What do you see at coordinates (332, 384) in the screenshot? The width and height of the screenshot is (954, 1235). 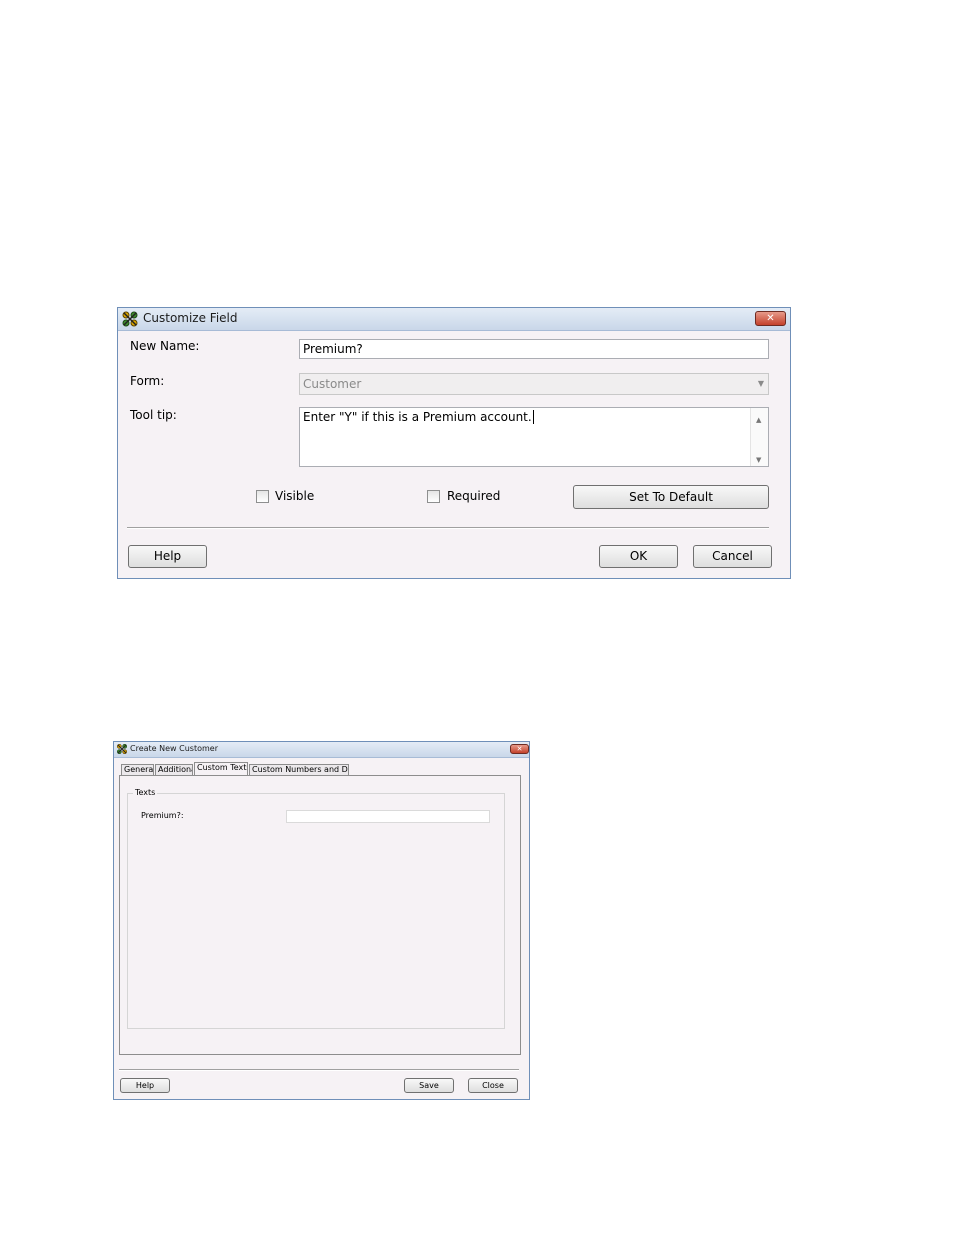 I see `form-select-value: Customer` at bounding box center [332, 384].